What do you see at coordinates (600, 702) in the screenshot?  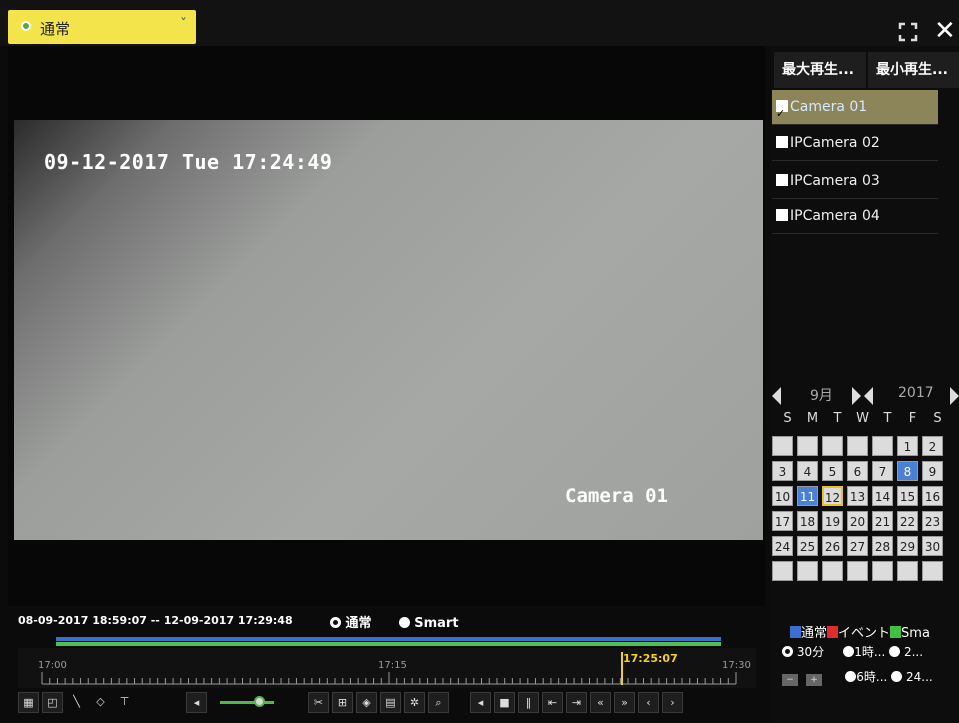 I see `rewind-icon: «` at bounding box center [600, 702].